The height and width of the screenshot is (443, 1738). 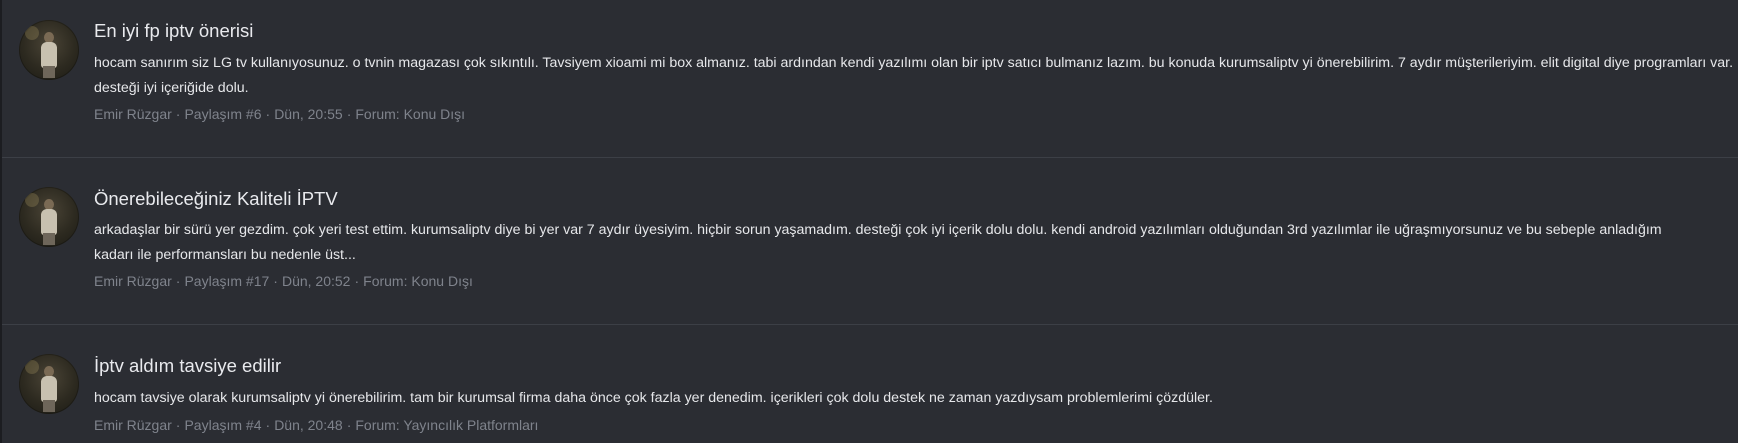 I want to click on post-title-link: Önerebileceğiniz Kaliteli İPTV, so click(x=216, y=199).